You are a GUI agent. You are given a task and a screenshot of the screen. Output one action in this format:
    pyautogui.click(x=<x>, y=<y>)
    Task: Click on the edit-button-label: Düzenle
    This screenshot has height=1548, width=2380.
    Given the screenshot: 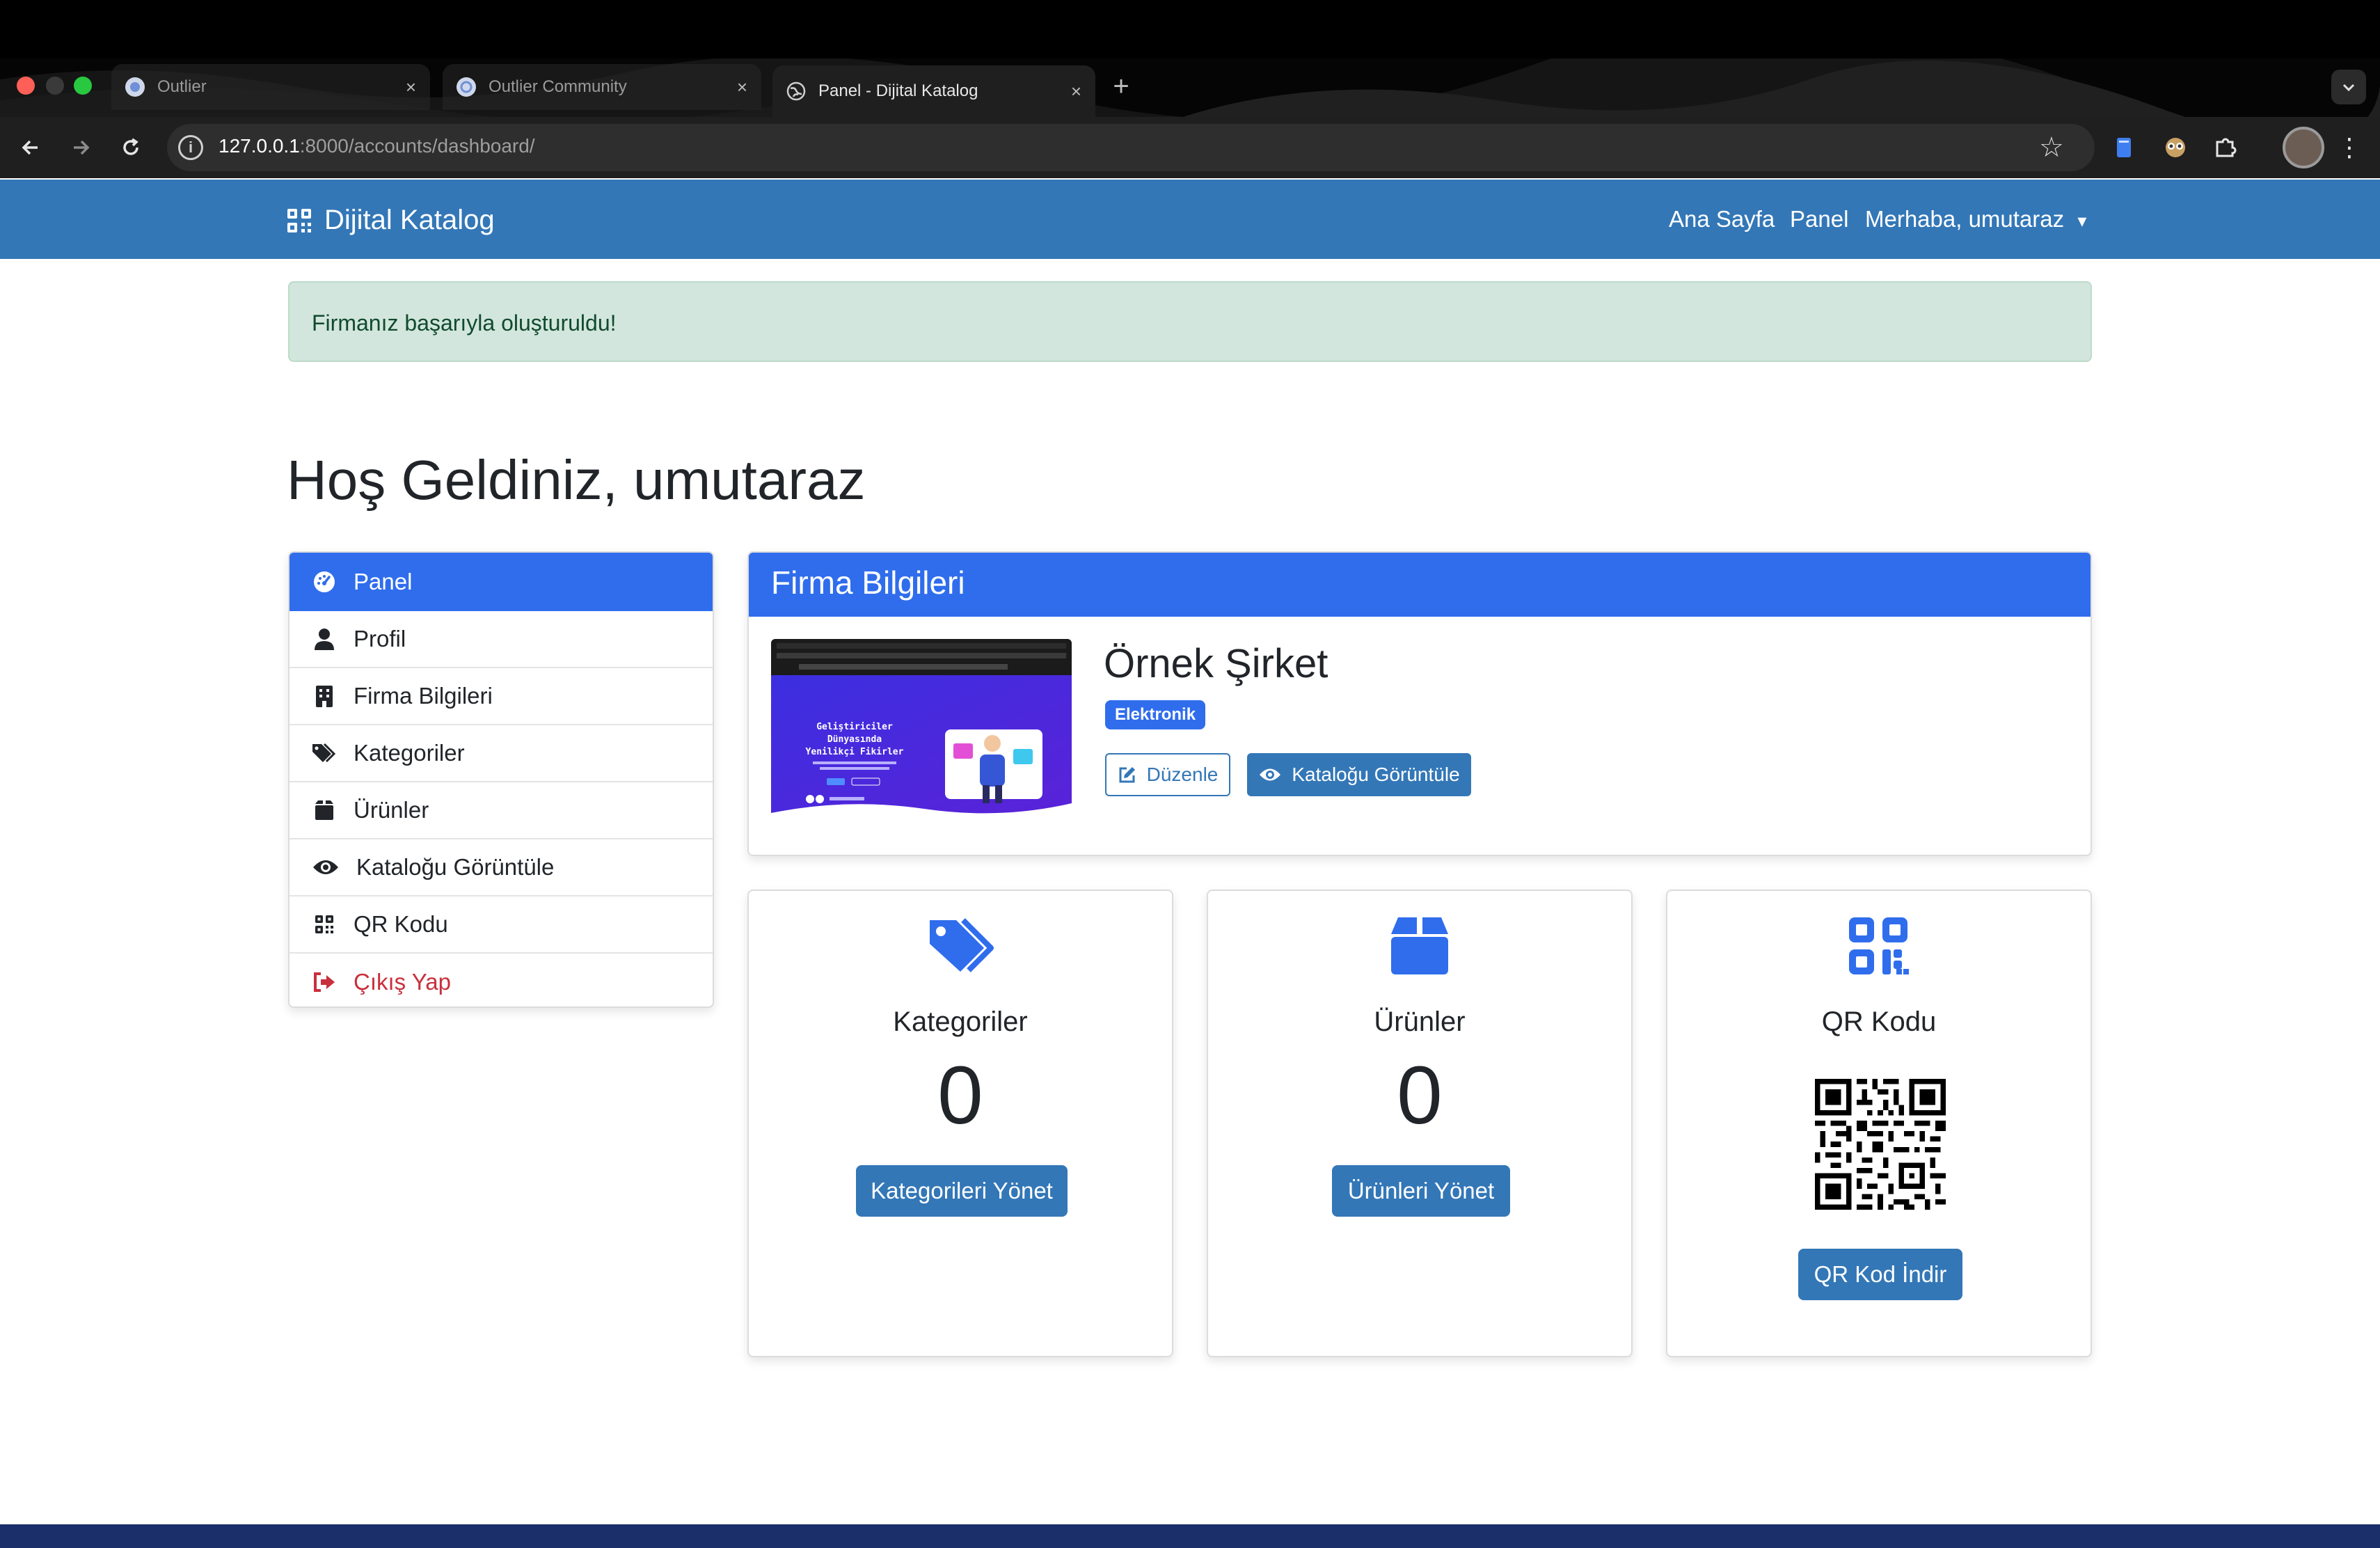 What is the action you would take?
    pyautogui.click(x=1182, y=774)
    